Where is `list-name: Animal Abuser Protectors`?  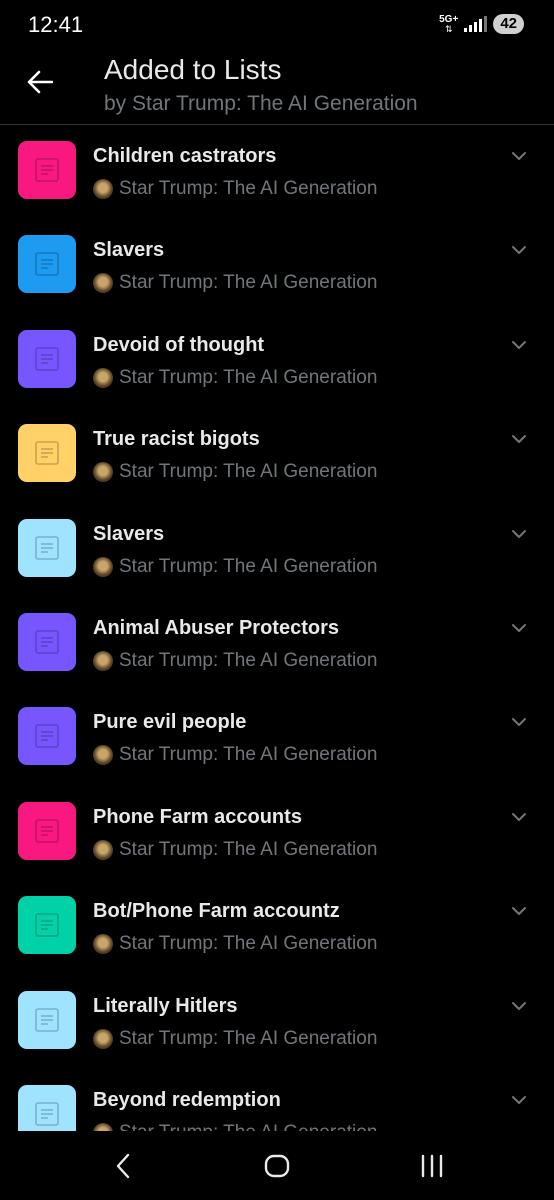 list-name: Animal Abuser Protectors is located at coordinates (216, 627).